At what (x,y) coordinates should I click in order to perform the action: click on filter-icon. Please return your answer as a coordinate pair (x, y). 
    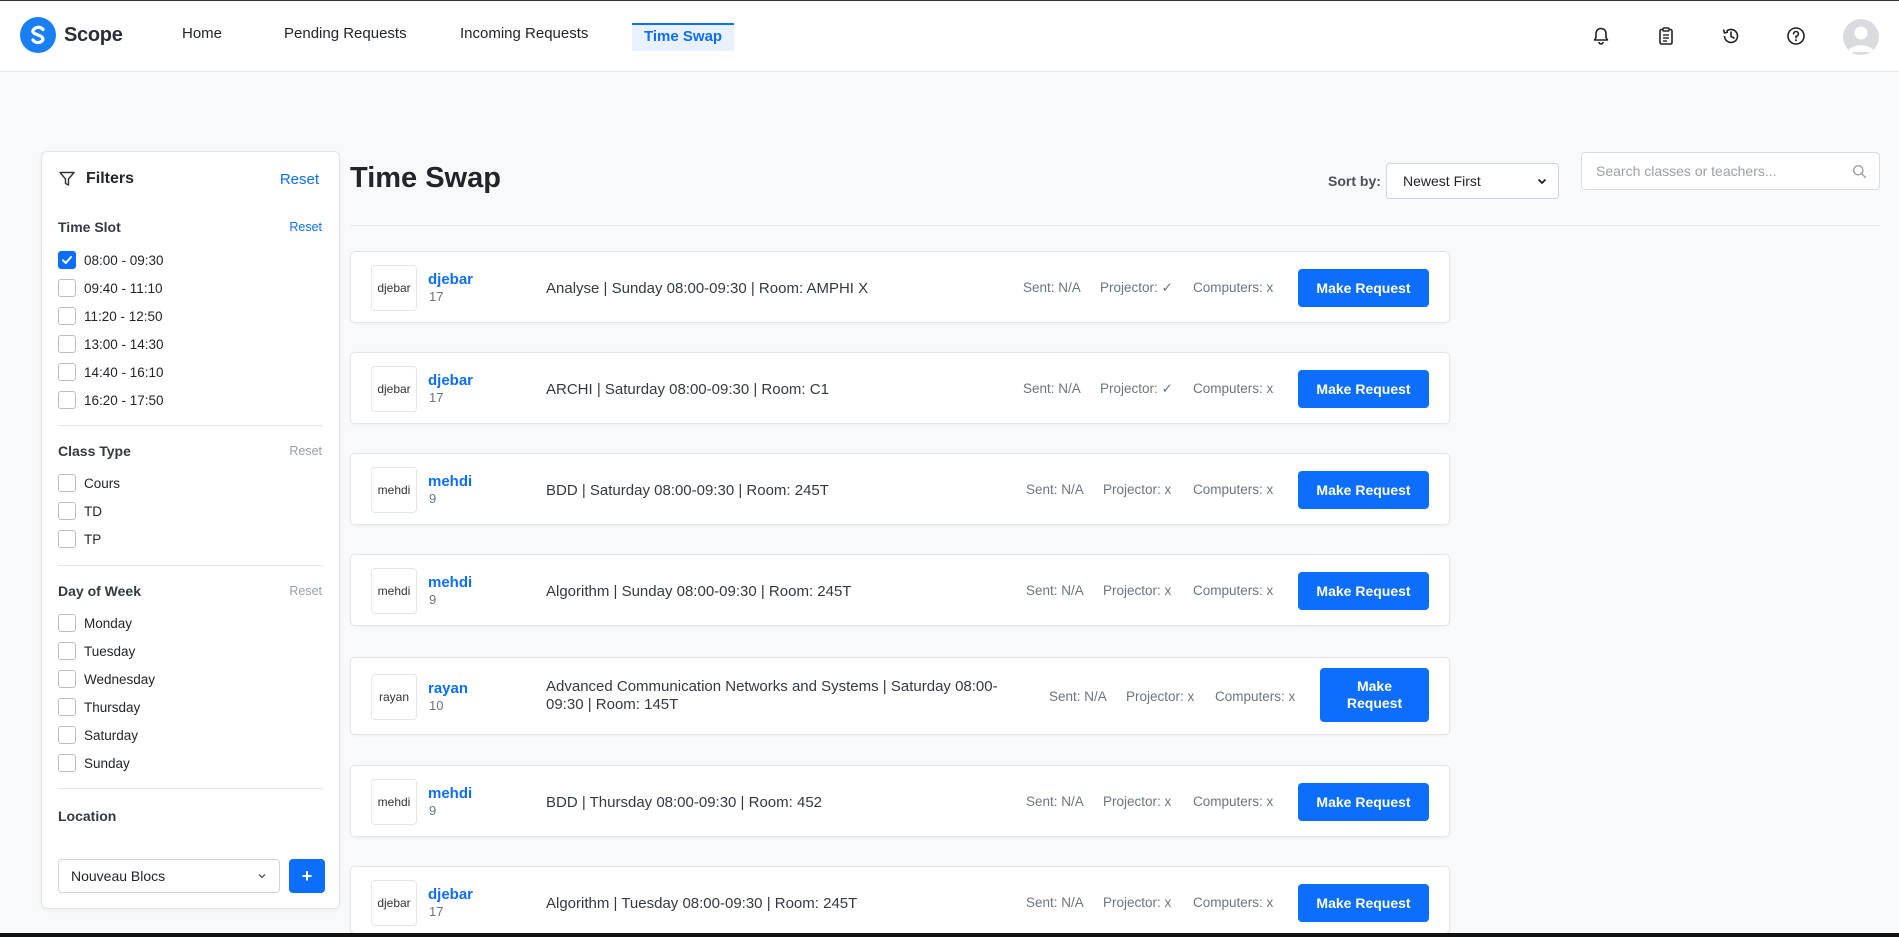
    Looking at the image, I should click on (67, 178).